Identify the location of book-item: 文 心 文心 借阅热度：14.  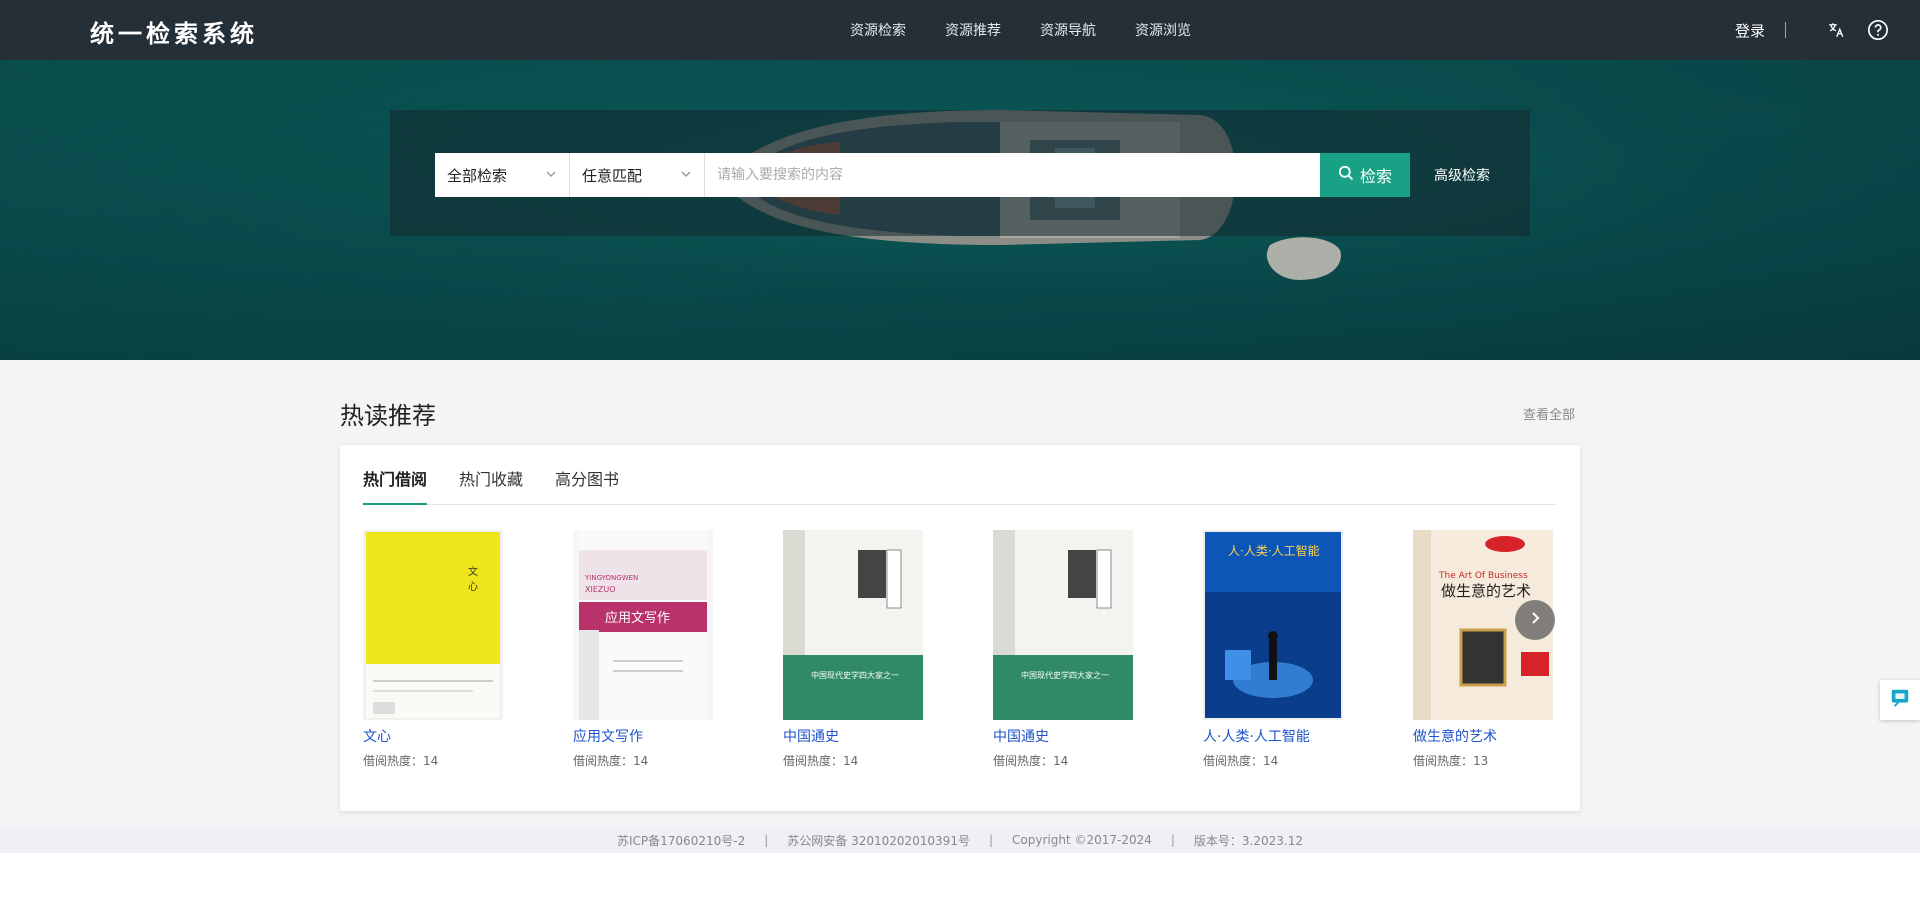
(468, 650).